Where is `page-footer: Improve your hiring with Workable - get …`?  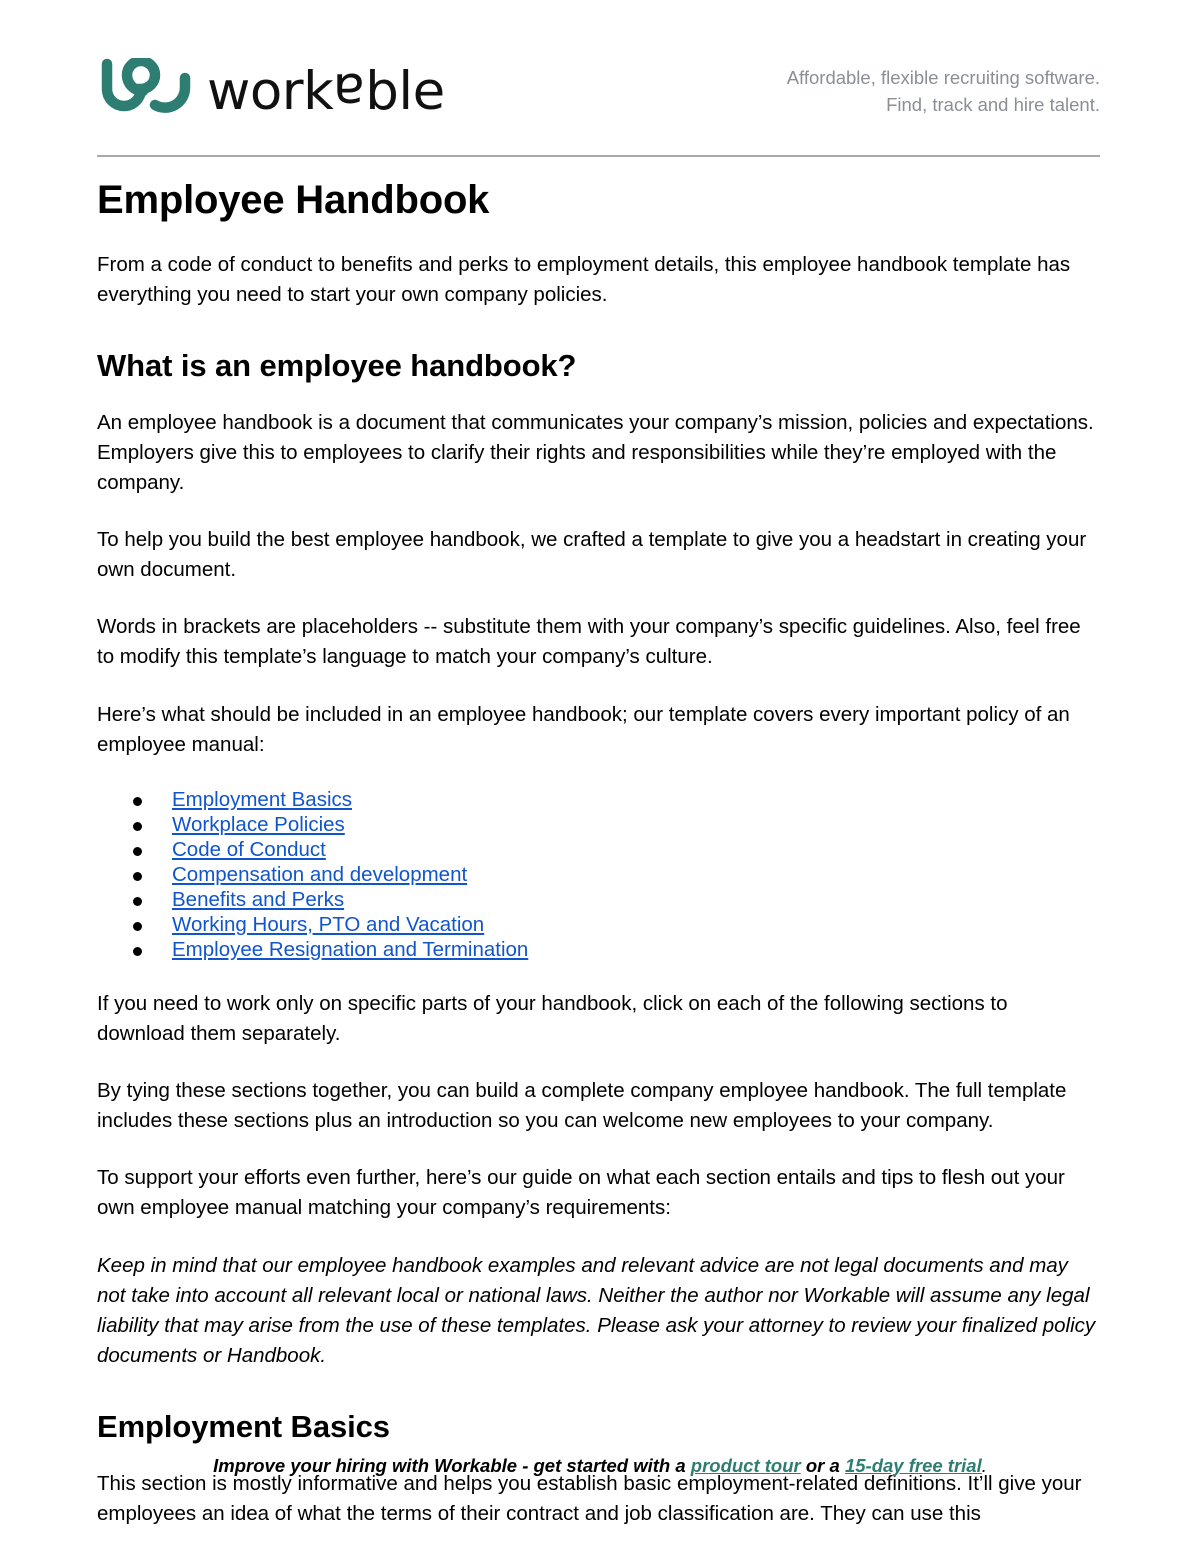
page-footer: Improve your hiring with Workable - get … is located at coordinates (600, 1466).